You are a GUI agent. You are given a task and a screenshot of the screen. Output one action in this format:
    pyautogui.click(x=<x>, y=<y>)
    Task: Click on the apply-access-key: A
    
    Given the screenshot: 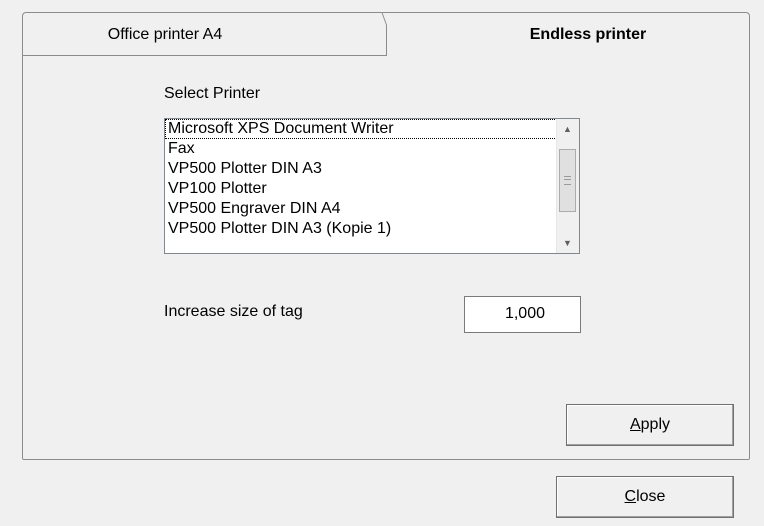 What is the action you would take?
    pyautogui.click(x=635, y=424)
    